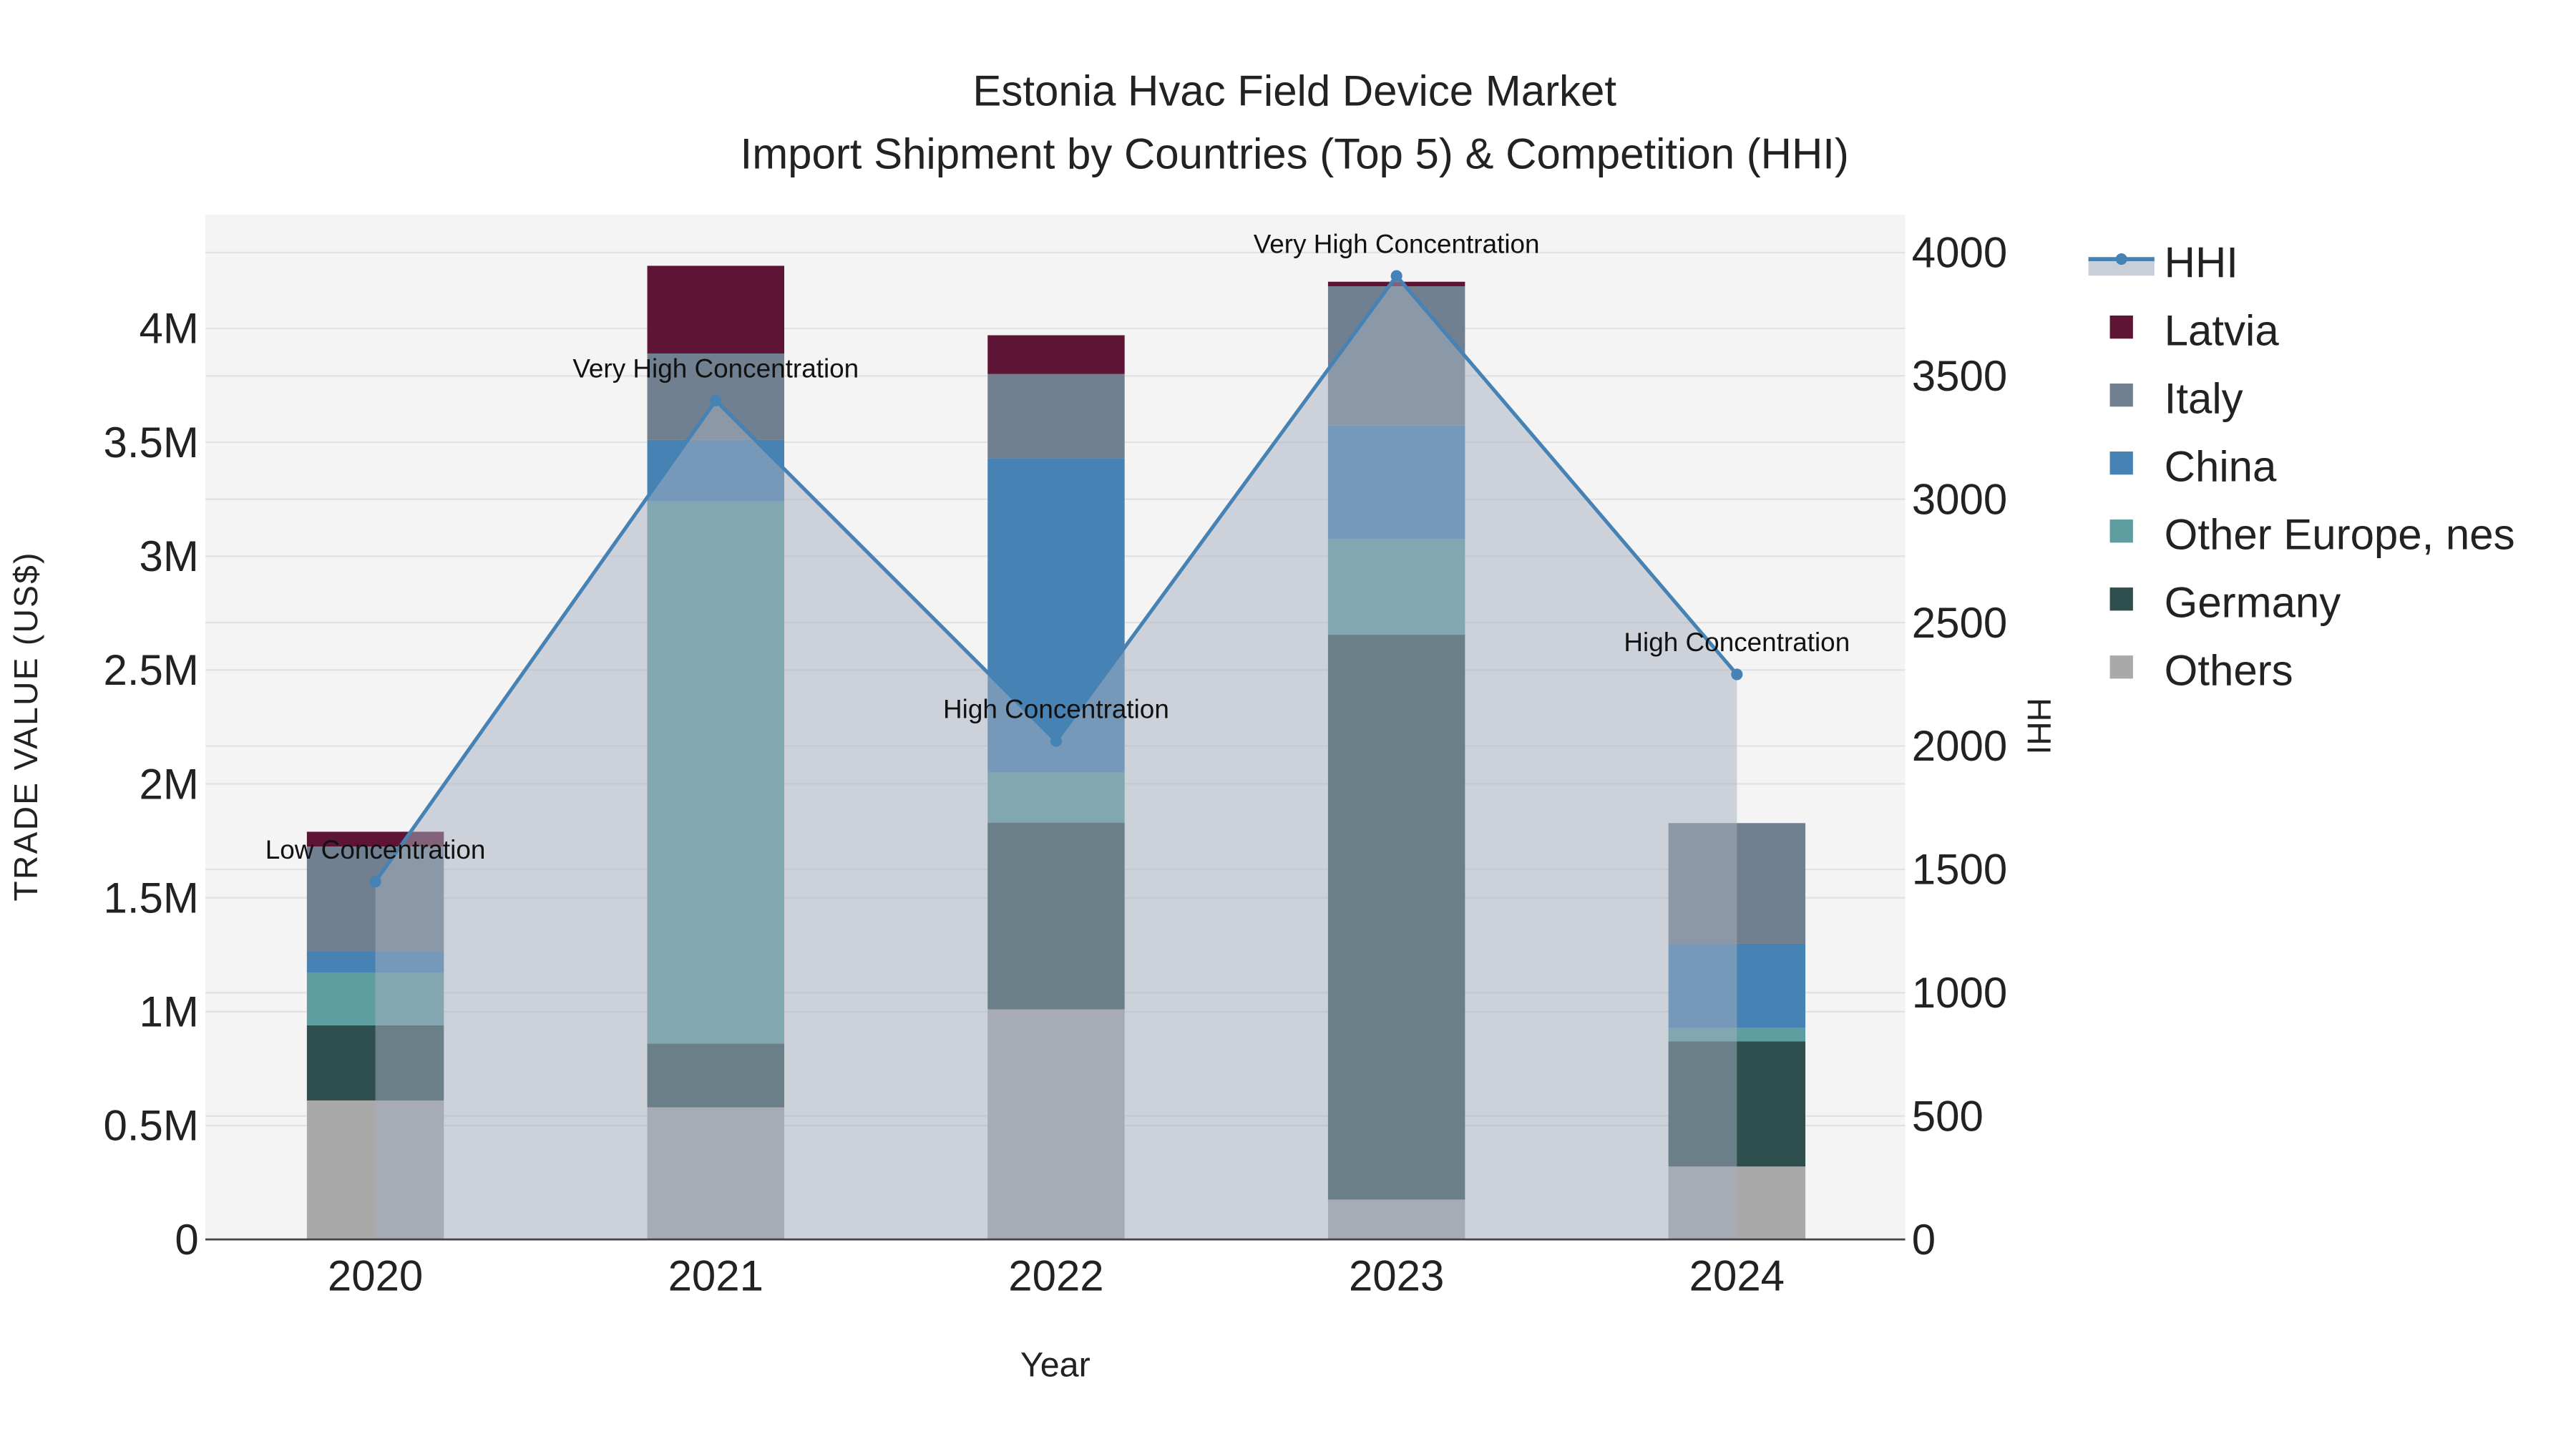  What do you see at coordinates (2221, 467) in the screenshot?
I see `legend-label: China` at bounding box center [2221, 467].